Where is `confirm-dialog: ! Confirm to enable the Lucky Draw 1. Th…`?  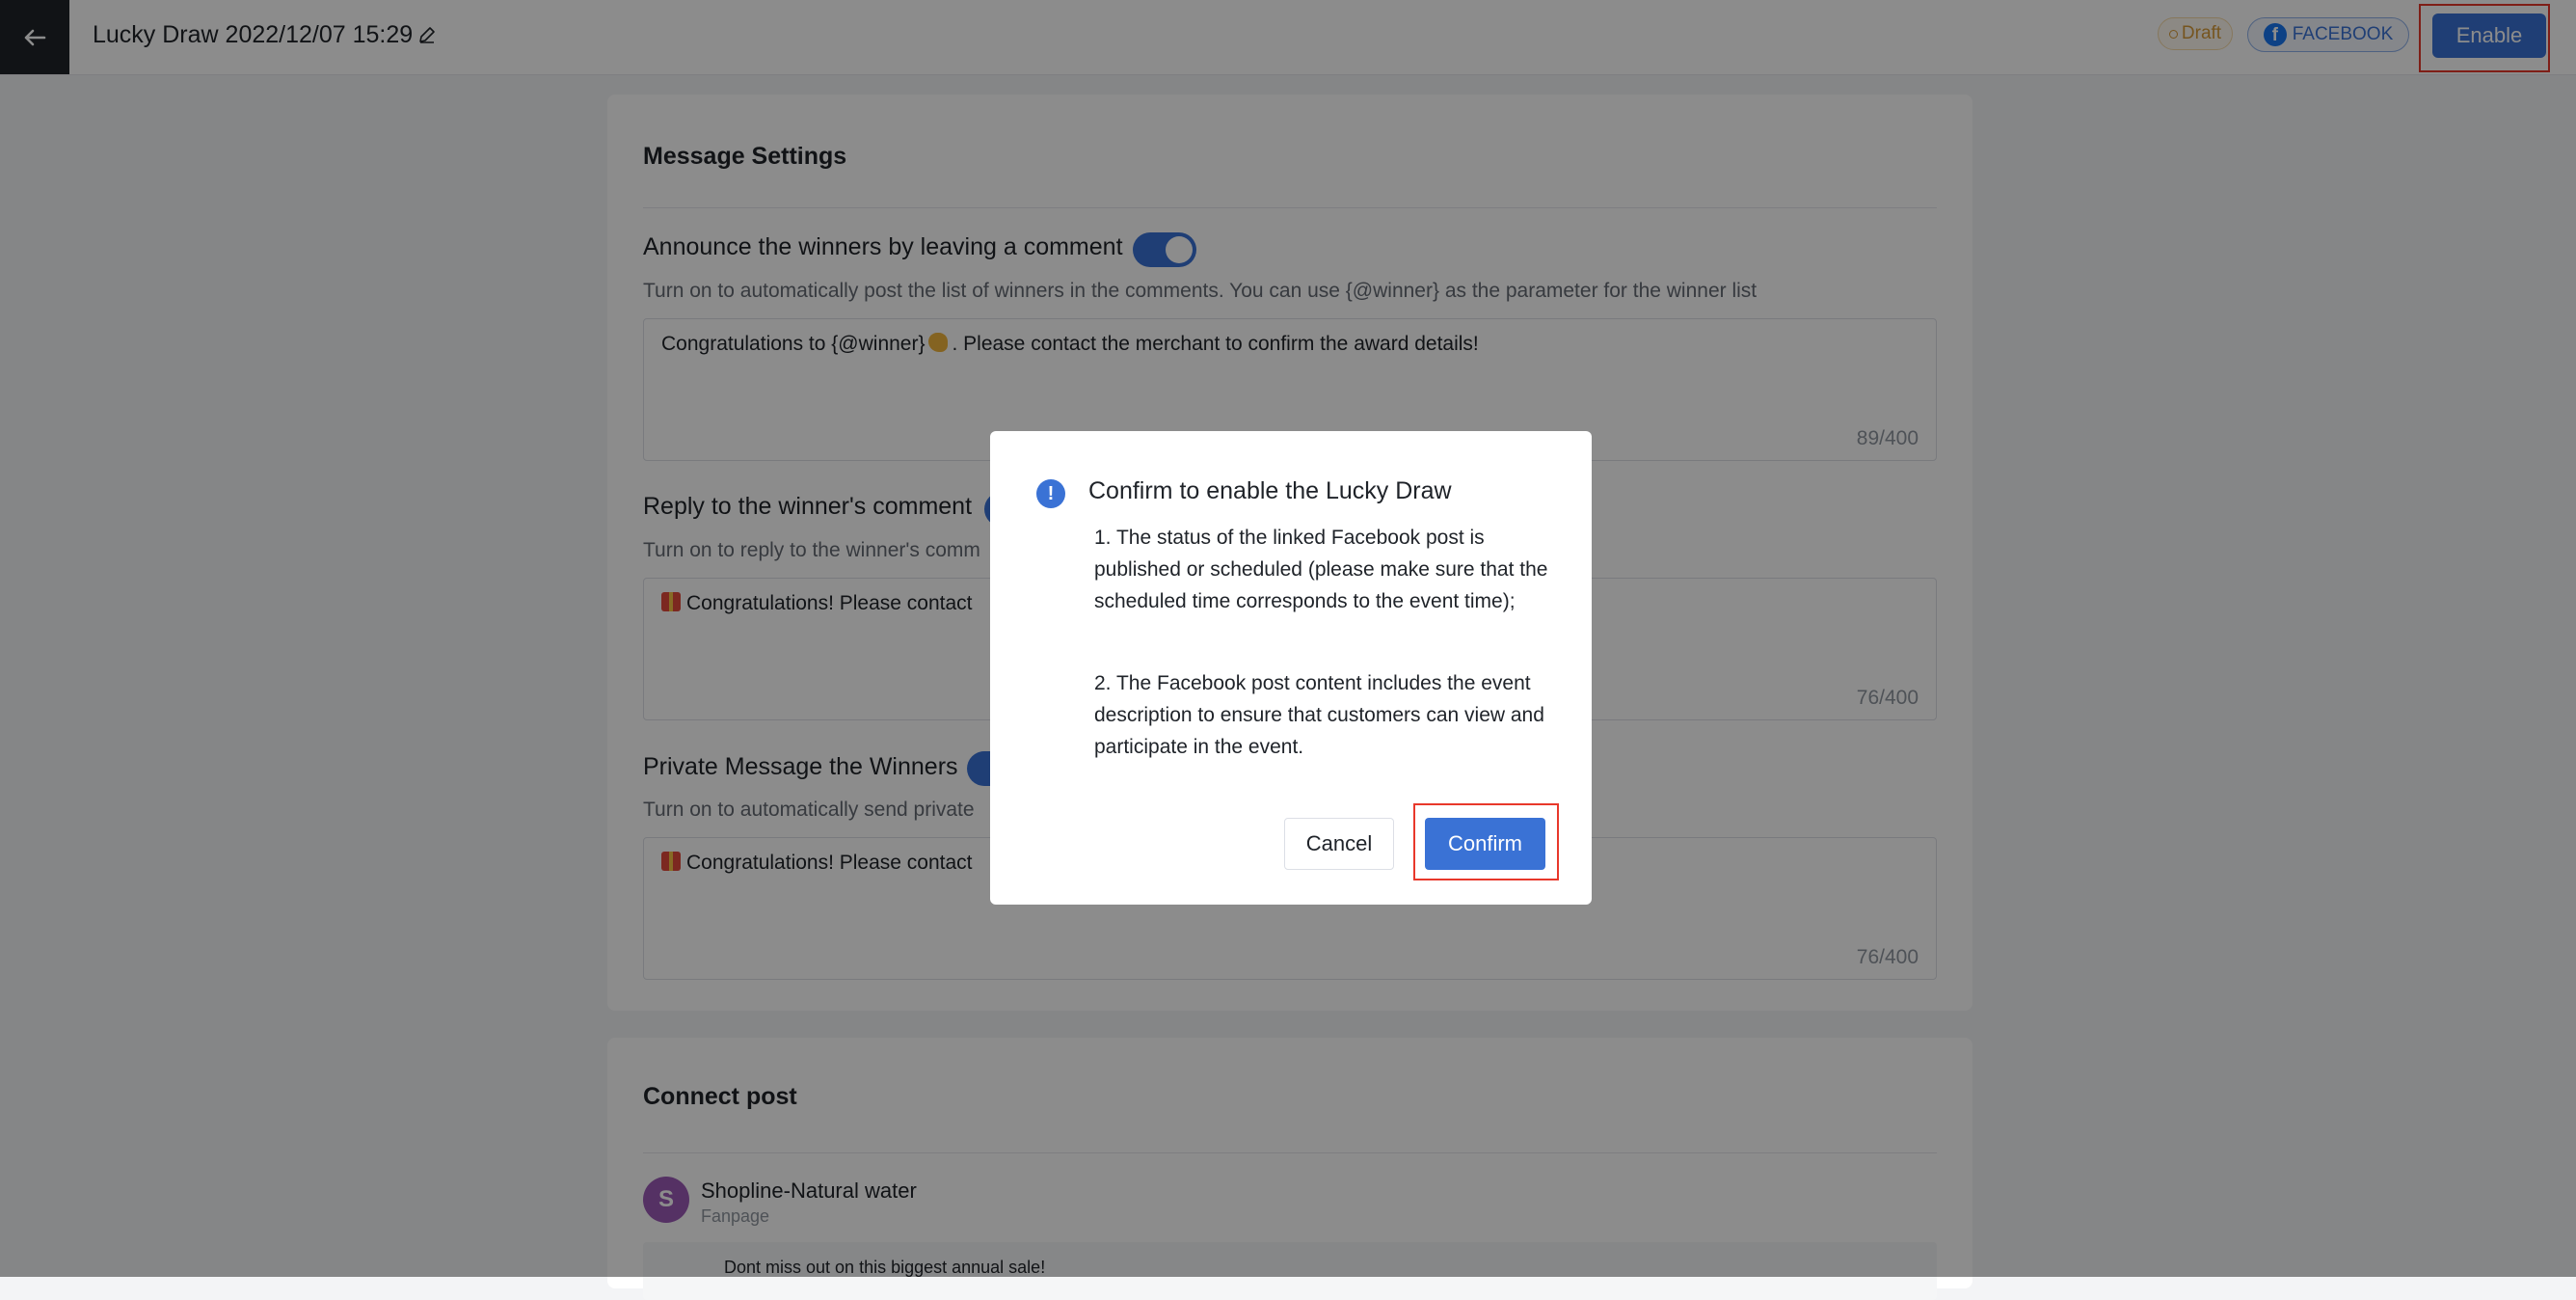 confirm-dialog: ! Confirm to enable the Lucky Draw 1. Th… is located at coordinates (1291, 668).